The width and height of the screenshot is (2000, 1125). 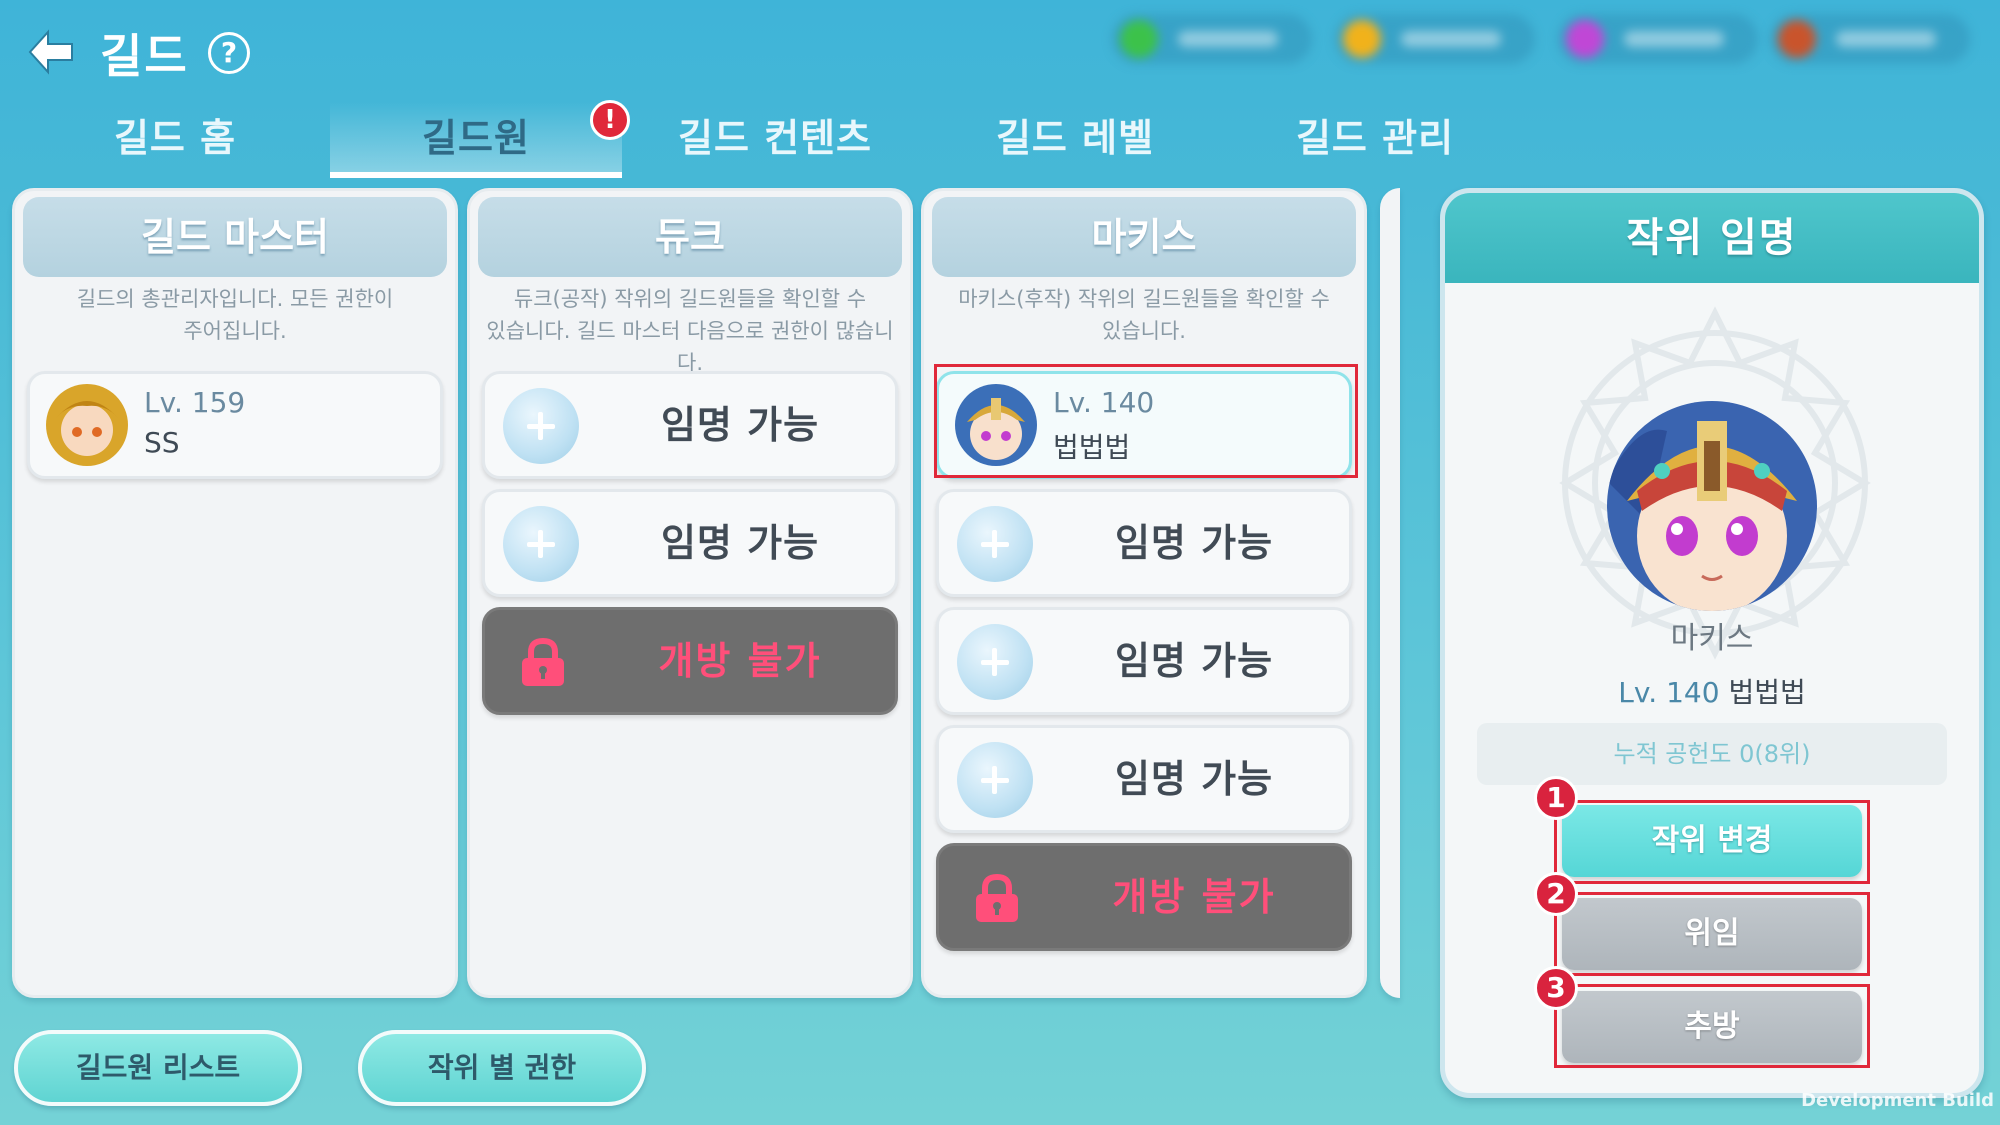 What do you see at coordinates (162, 442) in the screenshot?
I see `member-name: SS` at bounding box center [162, 442].